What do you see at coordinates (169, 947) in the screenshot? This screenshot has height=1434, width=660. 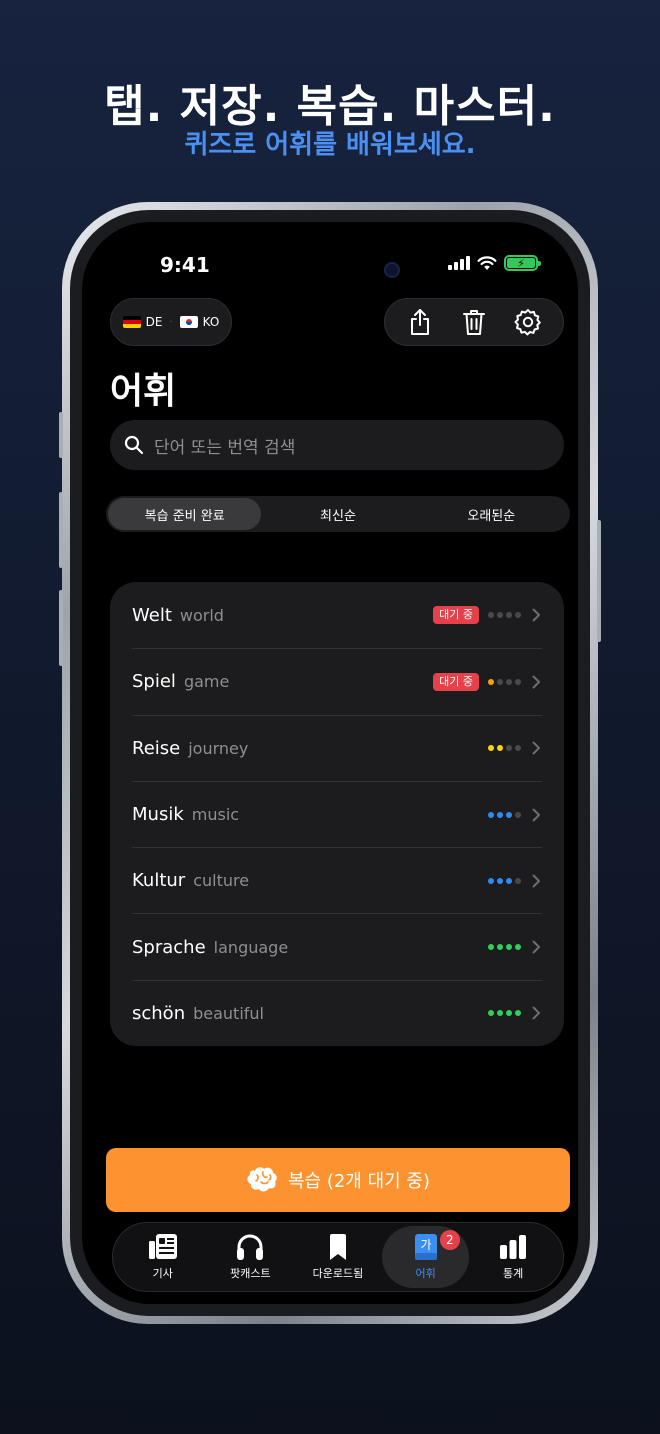 I see `vocab-term: Sprache` at bounding box center [169, 947].